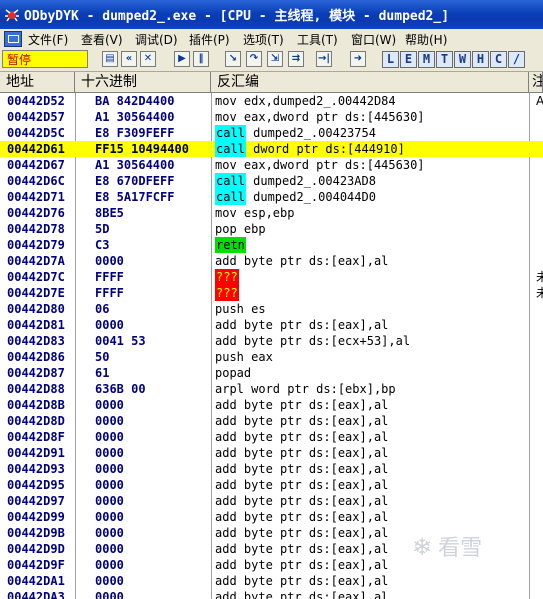 The image size is (543, 599). Describe the element at coordinates (271, 453) in the screenshot. I see `disasm-row: 00442D91 0000 add byte ptr ds:[eax],al` at that location.